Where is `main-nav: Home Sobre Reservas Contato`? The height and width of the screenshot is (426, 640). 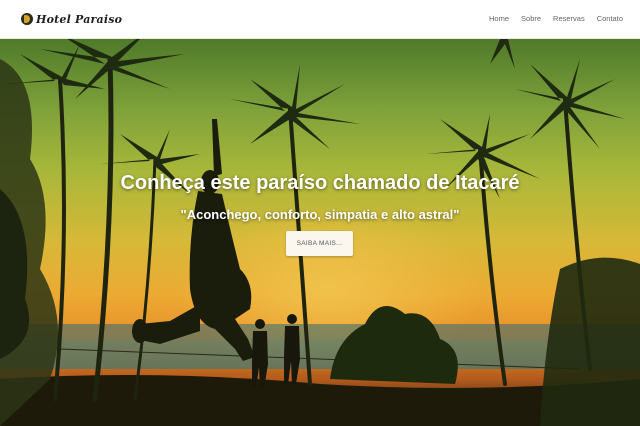 main-nav: Home Sobre Reservas Contato is located at coordinates (556, 18).